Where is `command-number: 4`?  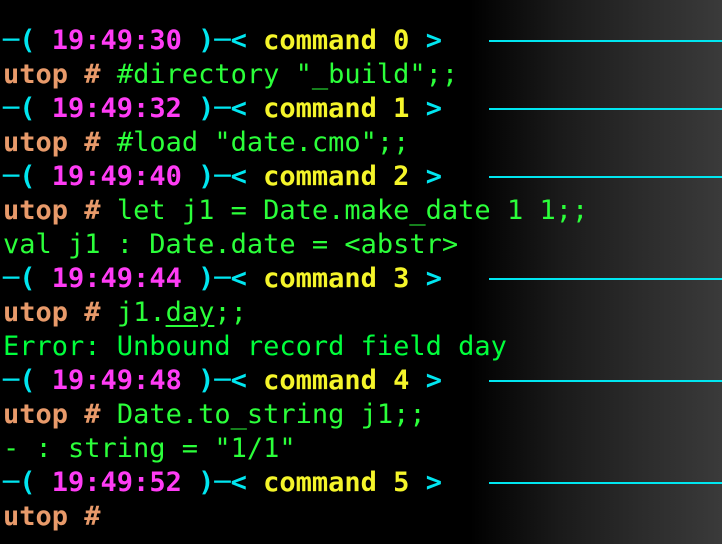
command-number: 4 is located at coordinates (401, 380).